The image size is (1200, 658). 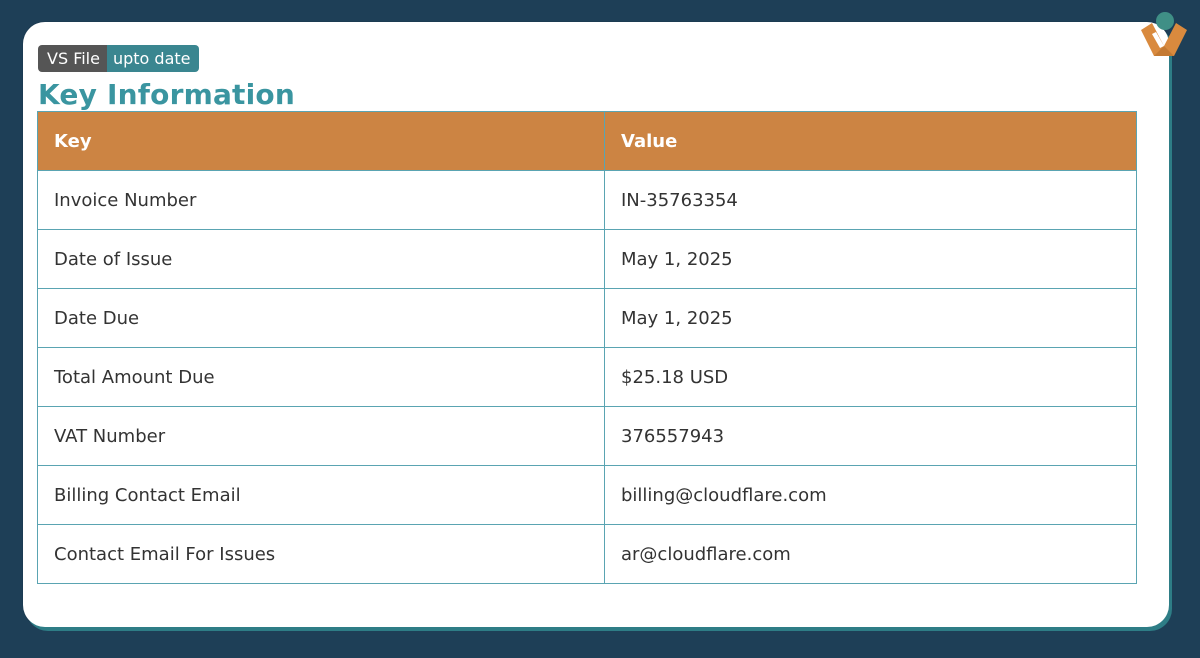 I want to click on section-heading: Key Information, so click(x=166, y=94).